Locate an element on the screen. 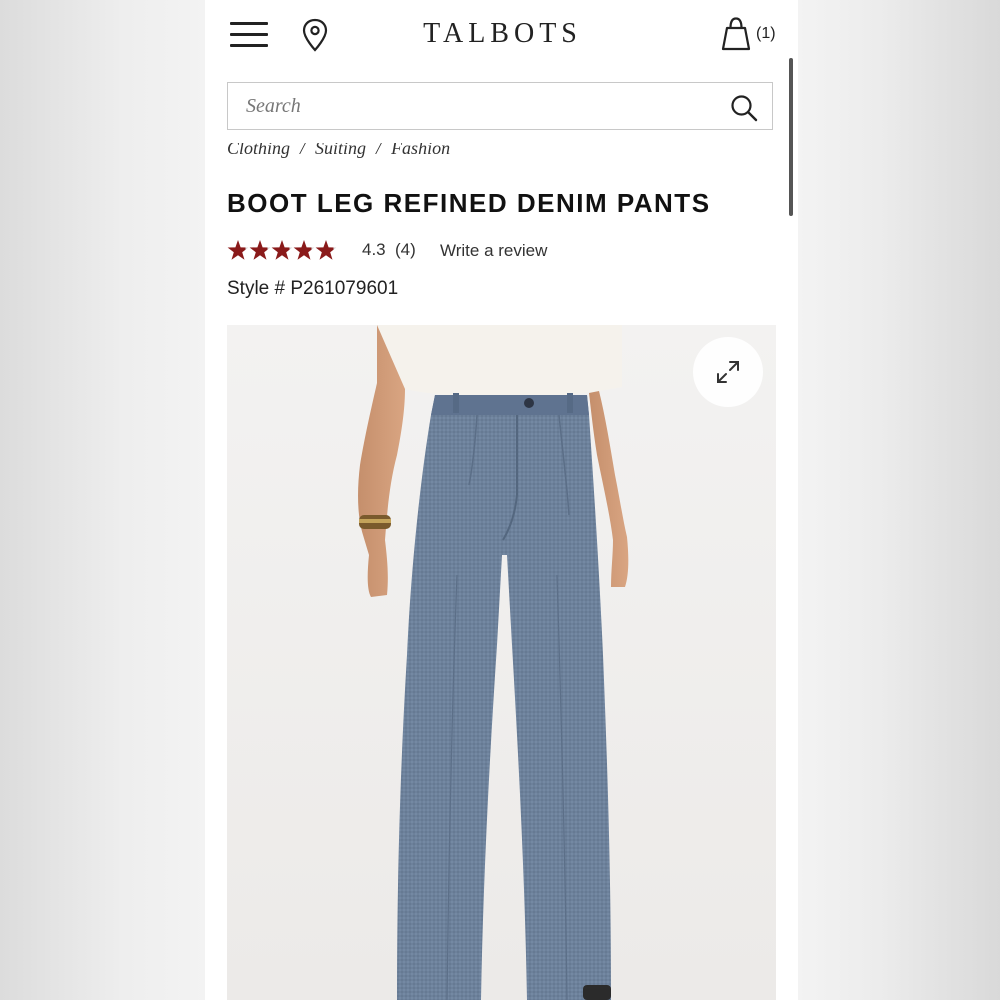  site-header: TALBOTS (1) is located at coordinates (501, 36).